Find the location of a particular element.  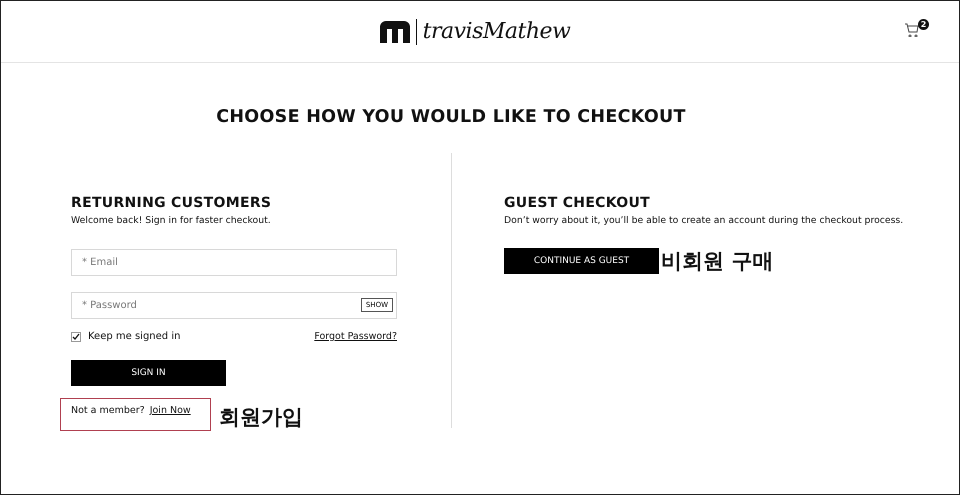

remember-label: Keep me signed in is located at coordinates (134, 336).